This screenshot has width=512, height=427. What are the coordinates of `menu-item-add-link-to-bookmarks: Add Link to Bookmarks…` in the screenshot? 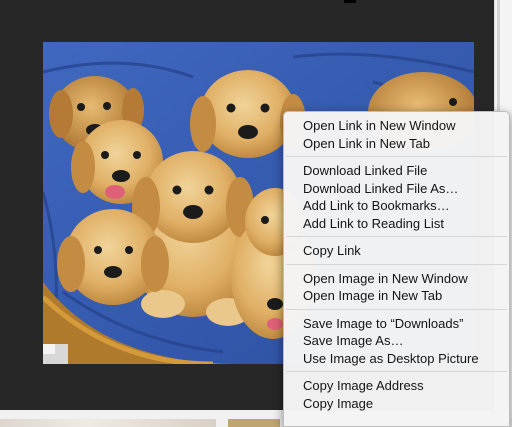 It's located at (396, 206).